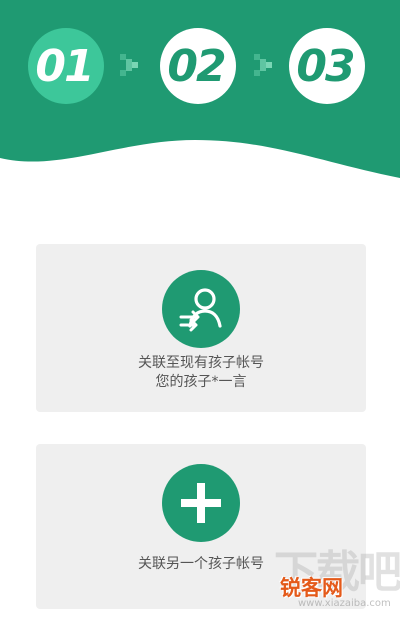  I want to click on step-1-indicator: 01, so click(66, 66).